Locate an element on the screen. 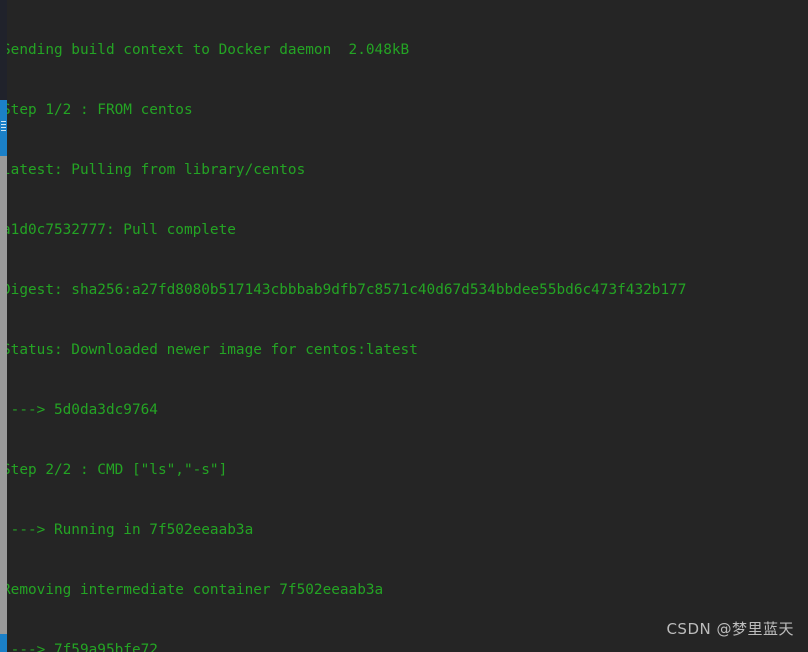 This screenshot has height=652, width=808. scrollbar-thumb is located at coordinates (3, 128).